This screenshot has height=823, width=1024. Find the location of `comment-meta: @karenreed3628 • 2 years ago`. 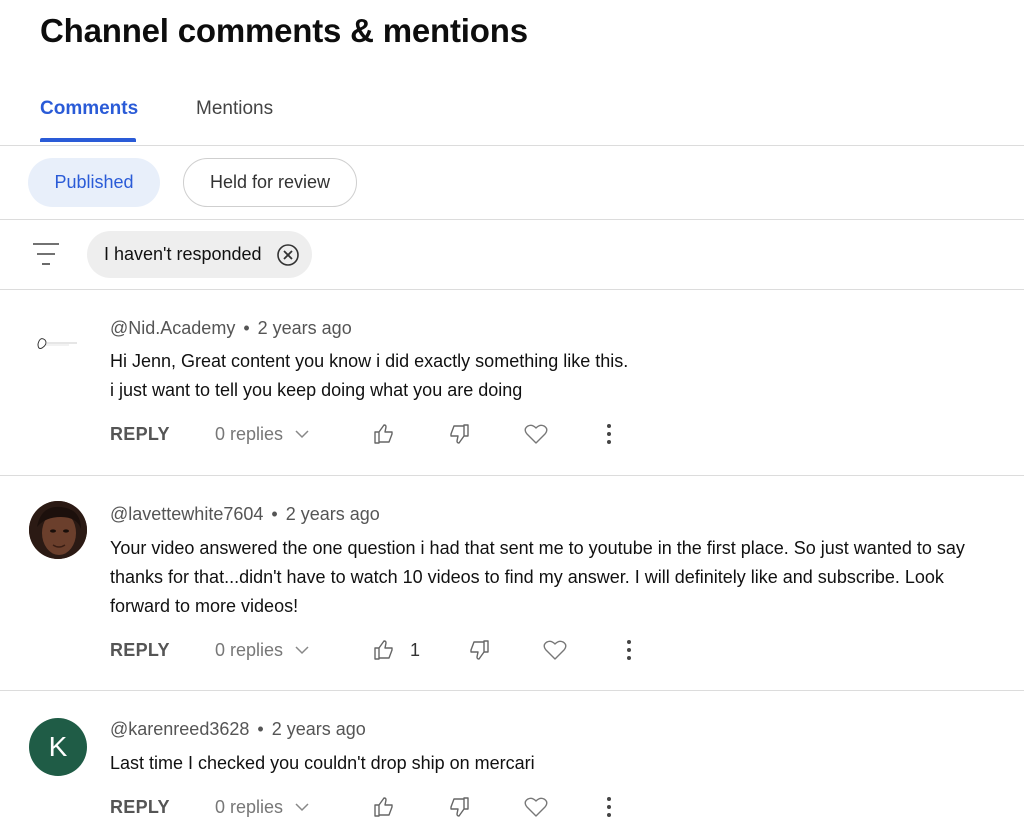

comment-meta: @karenreed3628 • 2 years ago is located at coordinates (238, 729).